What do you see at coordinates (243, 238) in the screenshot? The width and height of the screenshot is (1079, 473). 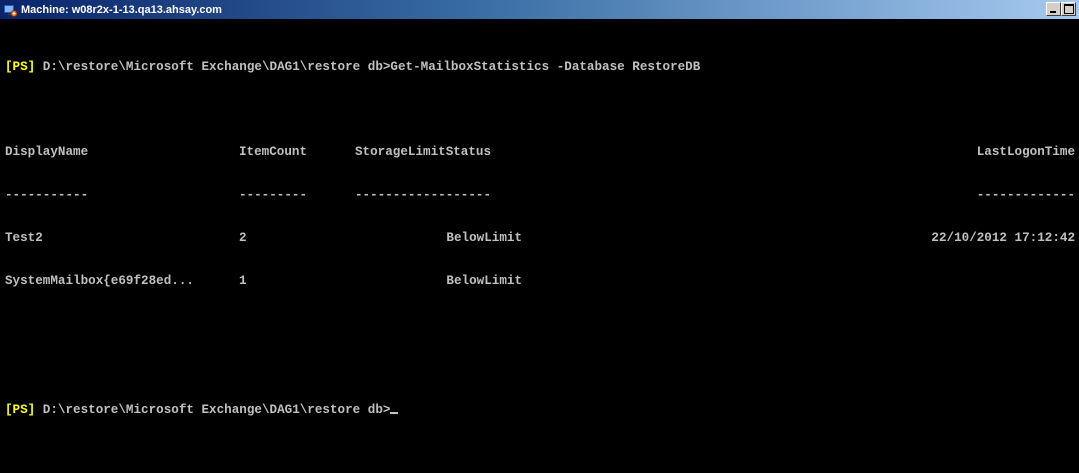 I see `row-item-count: 2` at bounding box center [243, 238].